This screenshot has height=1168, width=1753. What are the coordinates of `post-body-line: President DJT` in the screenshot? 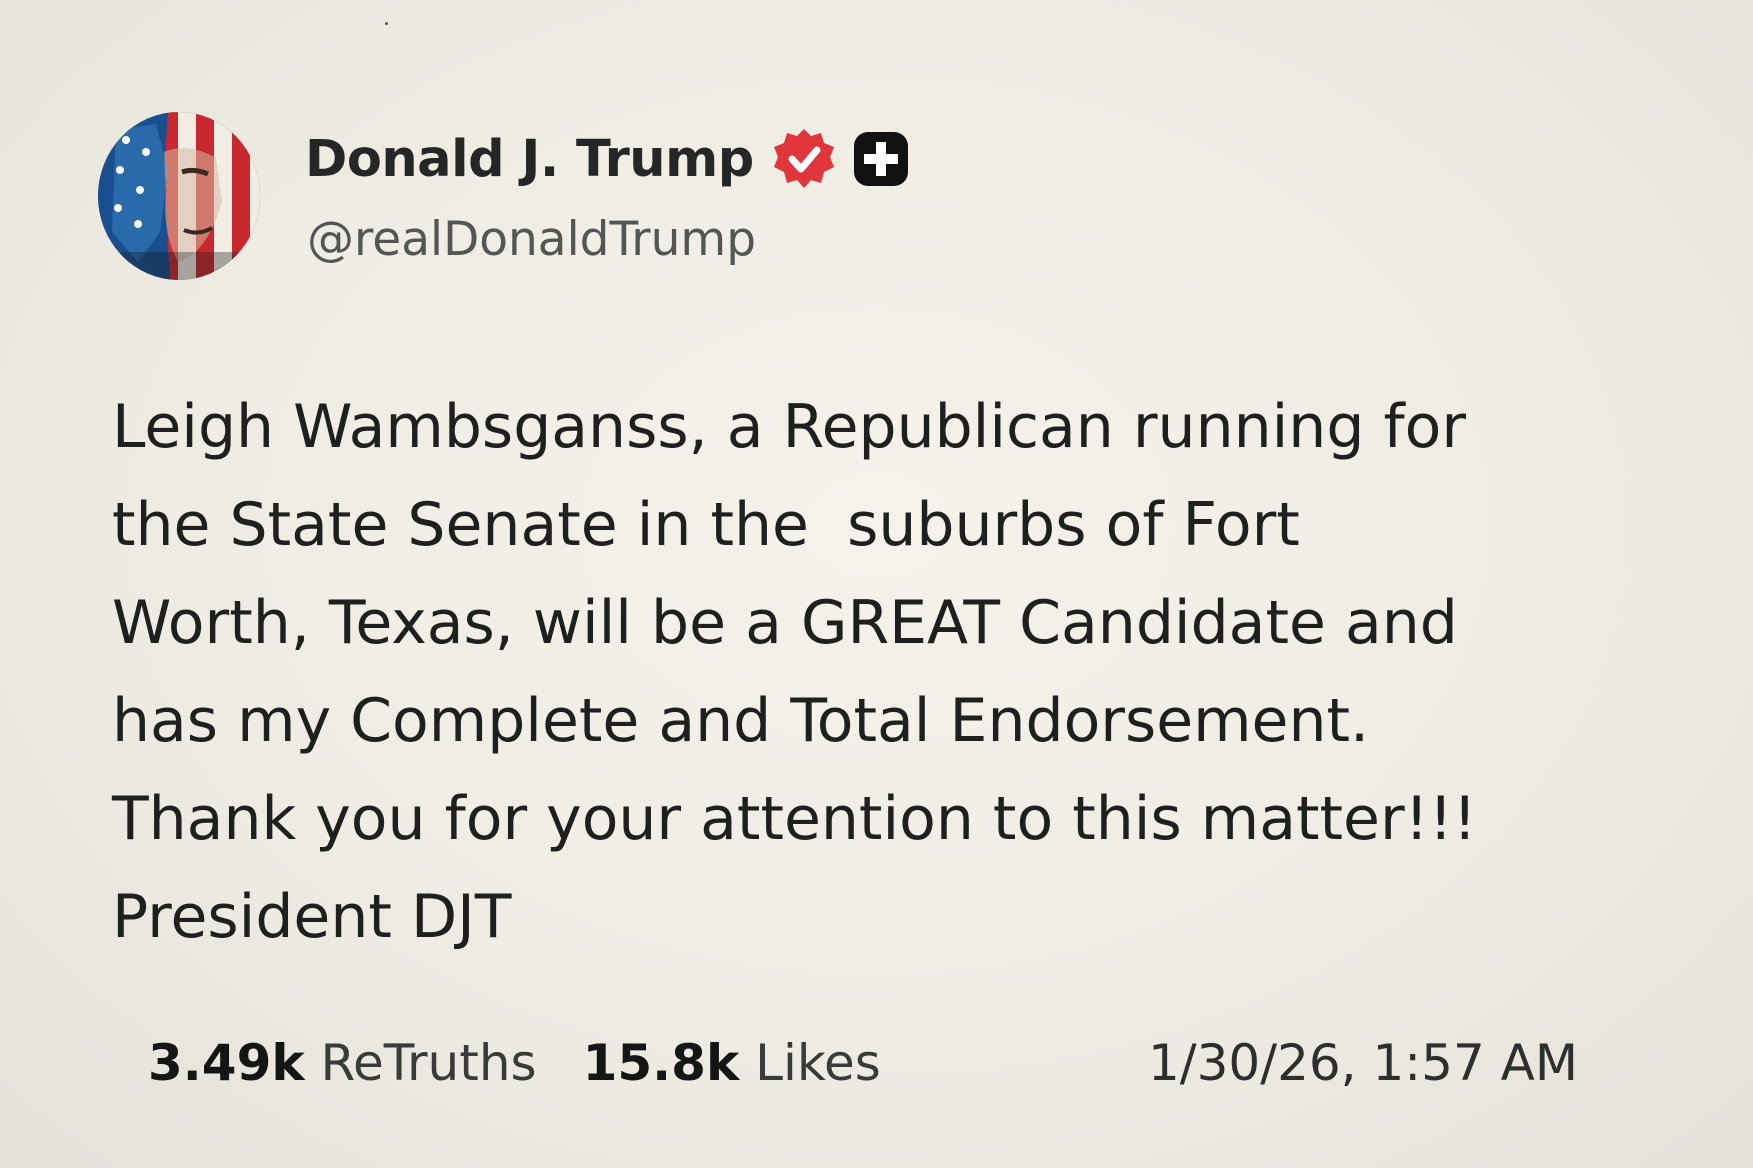 It's located at (312, 917).